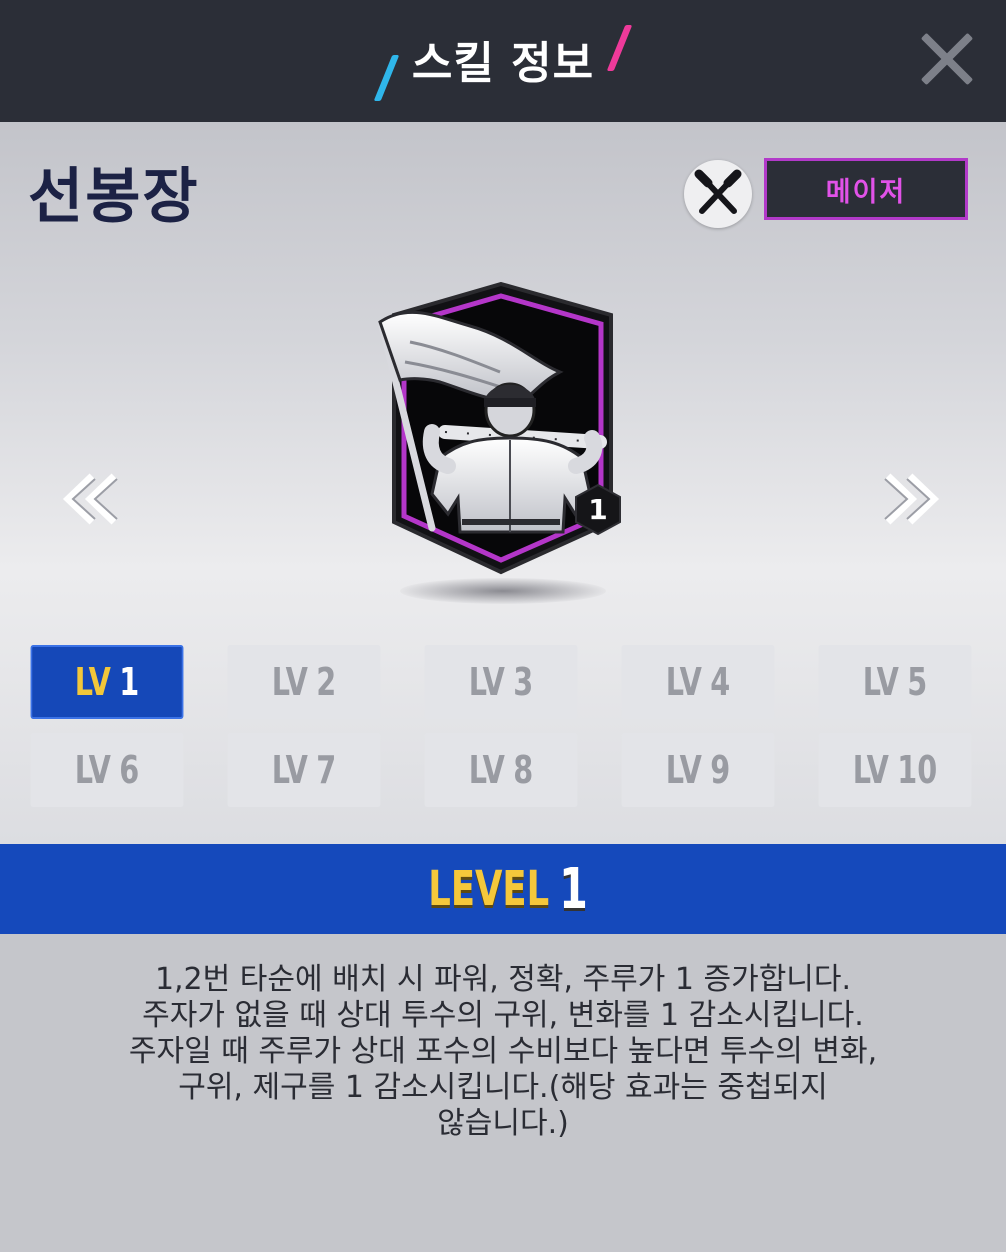 The width and height of the screenshot is (1006, 1252). I want to click on level-button-number: 8, so click(523, 770).